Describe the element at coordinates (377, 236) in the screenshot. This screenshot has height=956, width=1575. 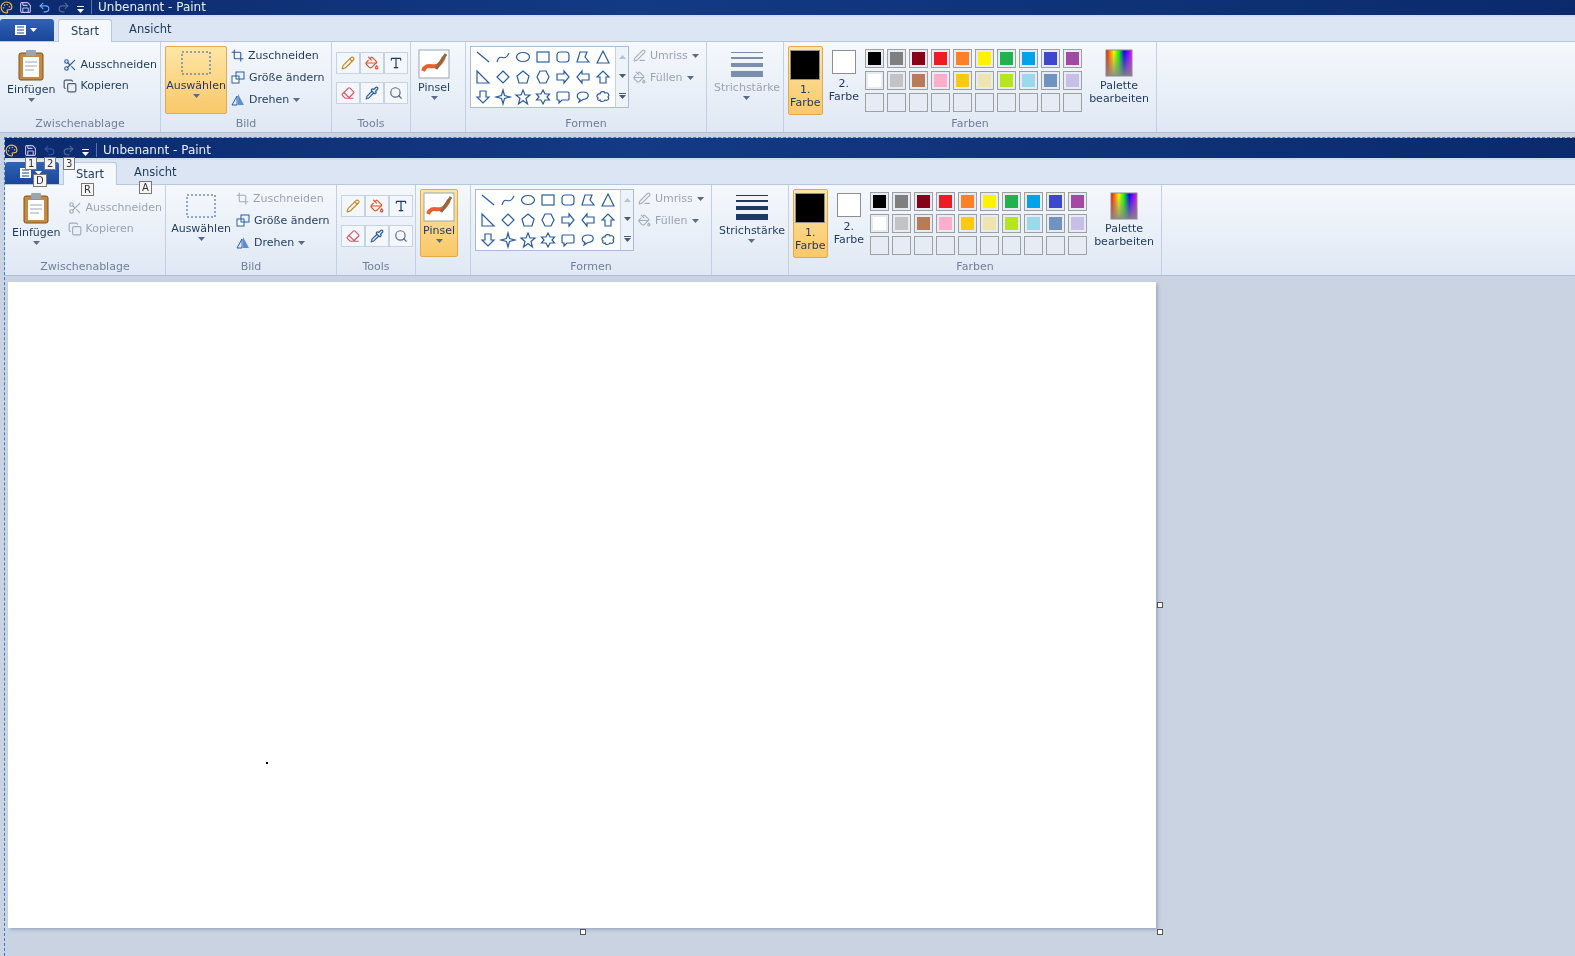
I see `color-picker-tool` at that location.